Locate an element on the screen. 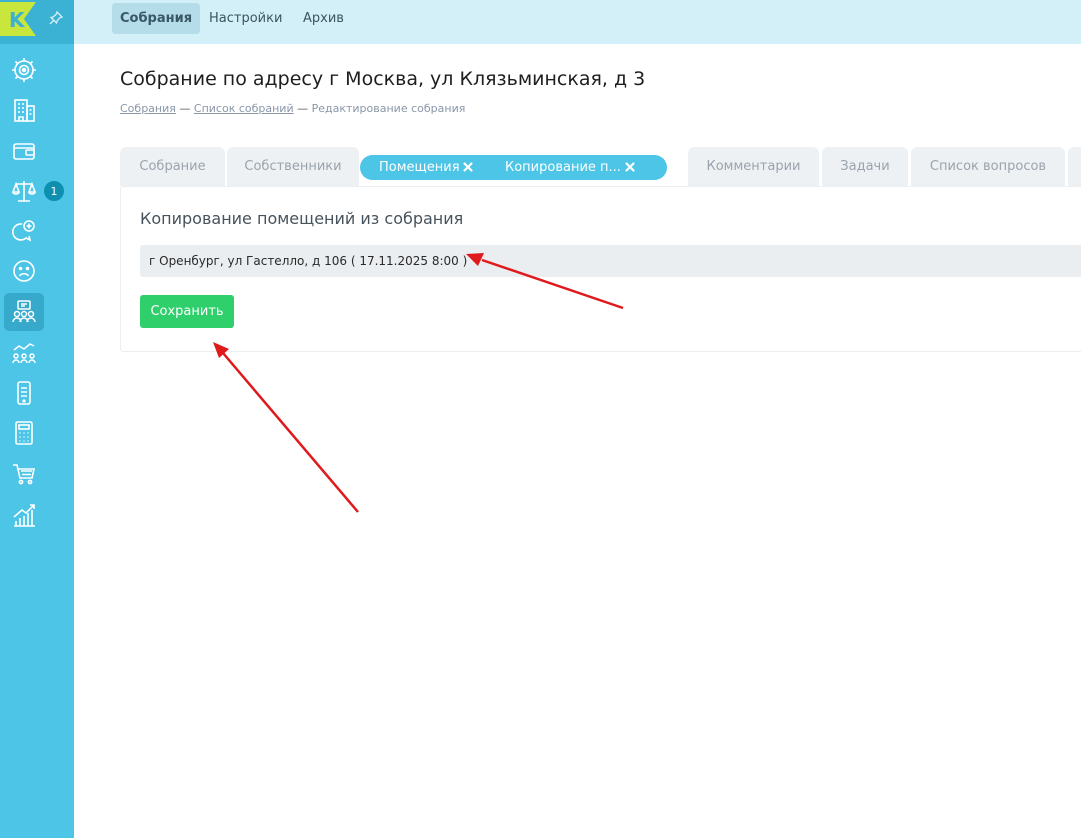  logo-icon: K is located at coordinates (18, 19).